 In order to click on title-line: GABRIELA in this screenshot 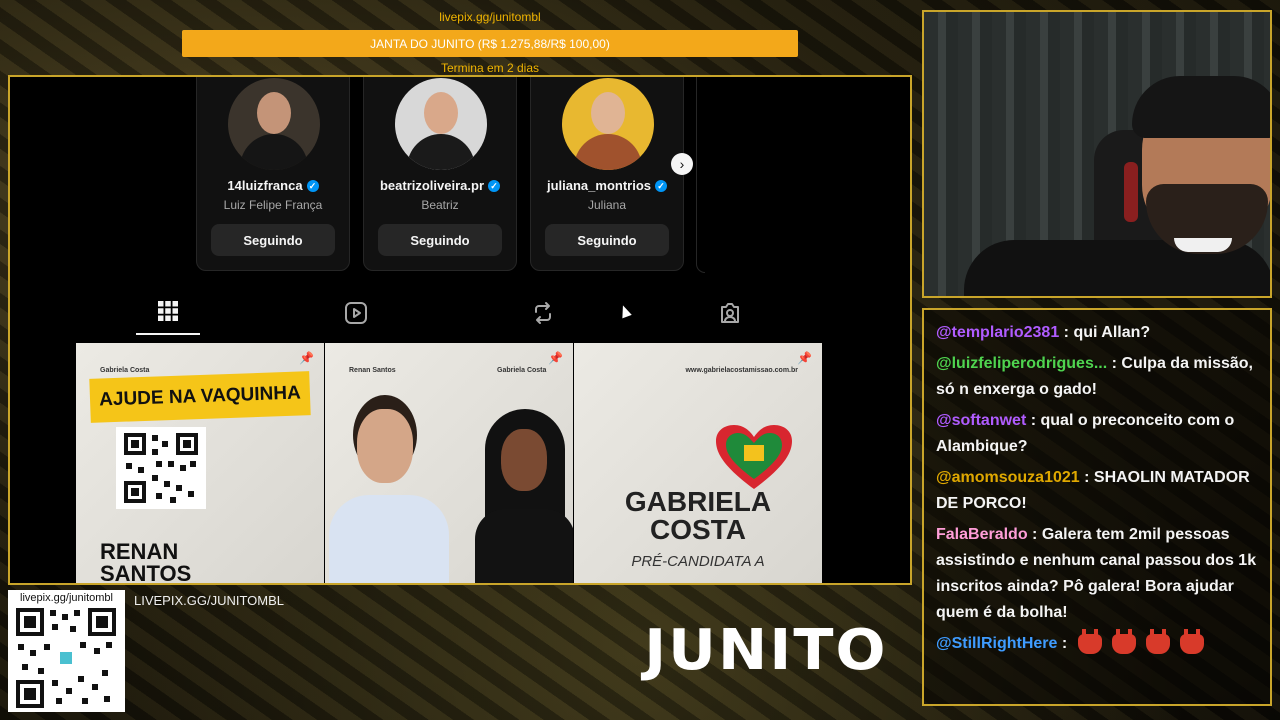, I will do `click(698, 501)`.